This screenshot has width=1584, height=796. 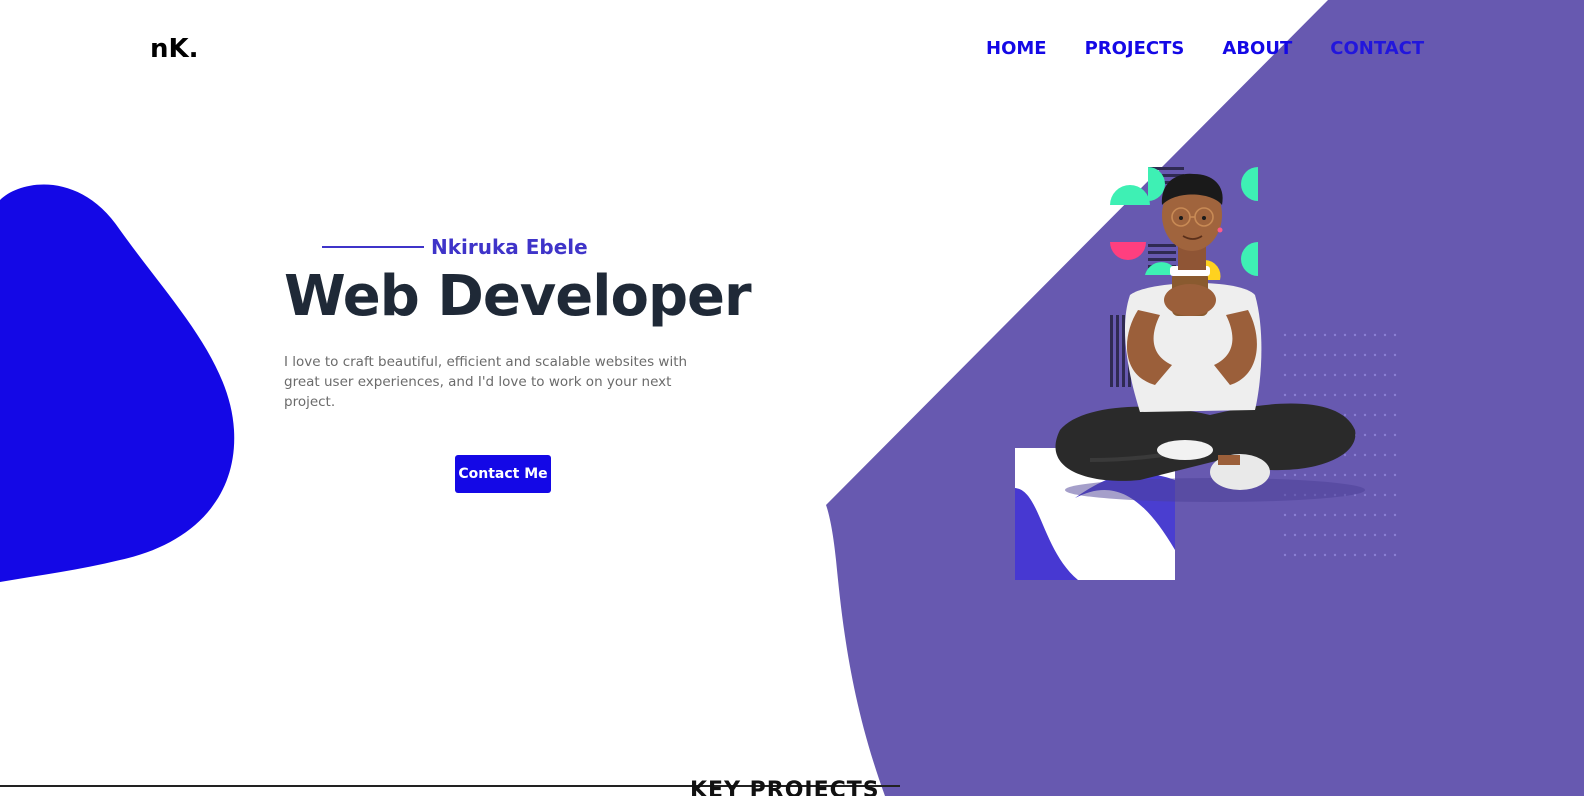 I want to click on hero-title: Web Developer, so click(x=518, y=296).